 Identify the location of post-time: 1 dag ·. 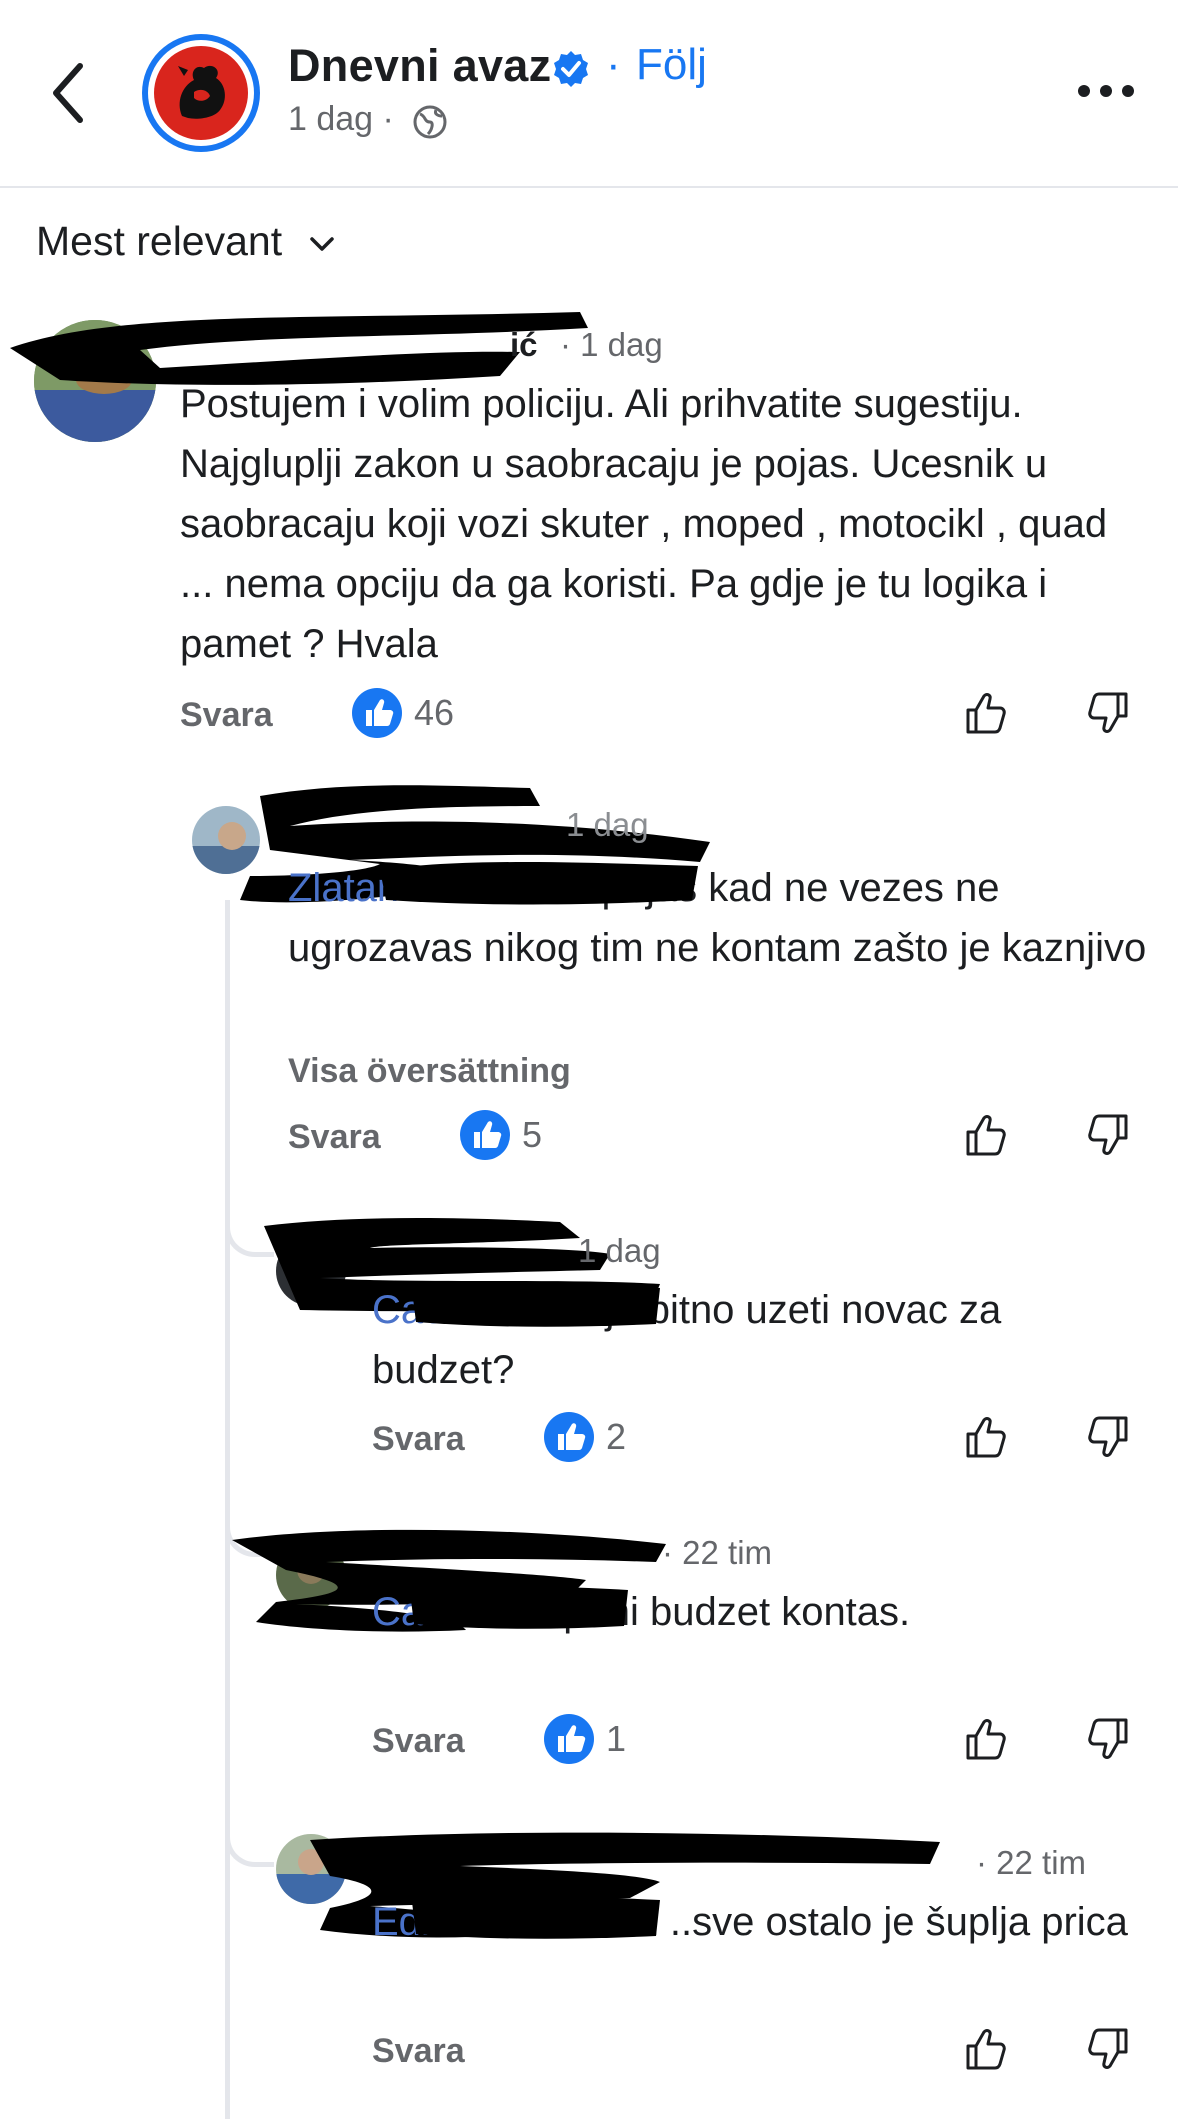
(341, 119).